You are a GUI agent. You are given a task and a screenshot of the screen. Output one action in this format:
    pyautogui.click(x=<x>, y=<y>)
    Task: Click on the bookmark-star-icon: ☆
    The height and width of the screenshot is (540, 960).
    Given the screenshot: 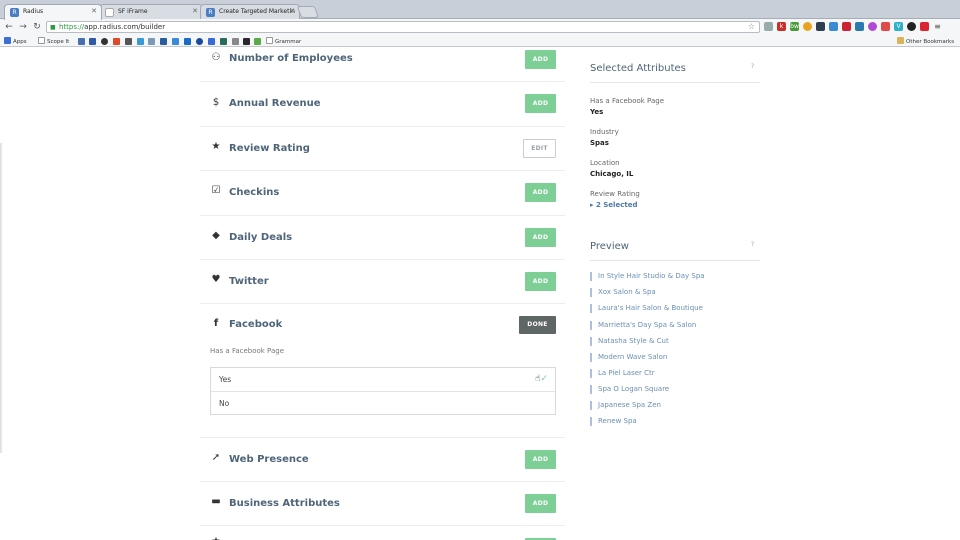 What is the action you would take?
    pyautogui.click(x=751, y=27)
    